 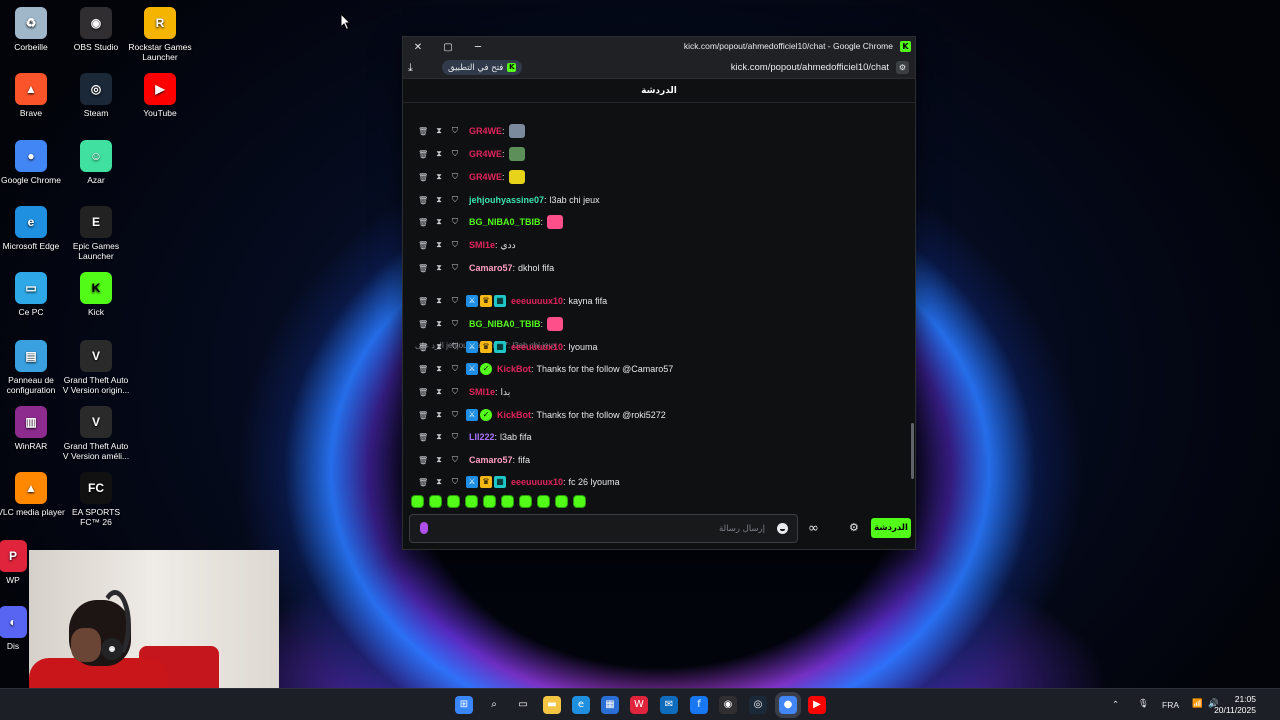 What do you see at coordinates (523, 705) in the screenshot?
I see `task-view-icon: ▭` at bounding box center [523, 705].